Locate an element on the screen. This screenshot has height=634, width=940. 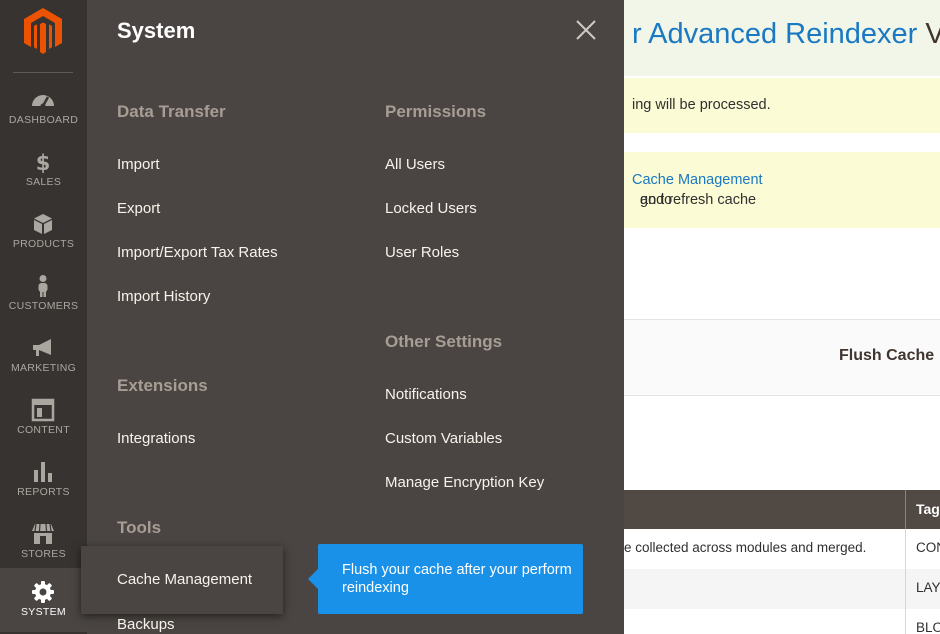
sidebar-item-marketing: MARKETING is located at coordinates (43, 367).